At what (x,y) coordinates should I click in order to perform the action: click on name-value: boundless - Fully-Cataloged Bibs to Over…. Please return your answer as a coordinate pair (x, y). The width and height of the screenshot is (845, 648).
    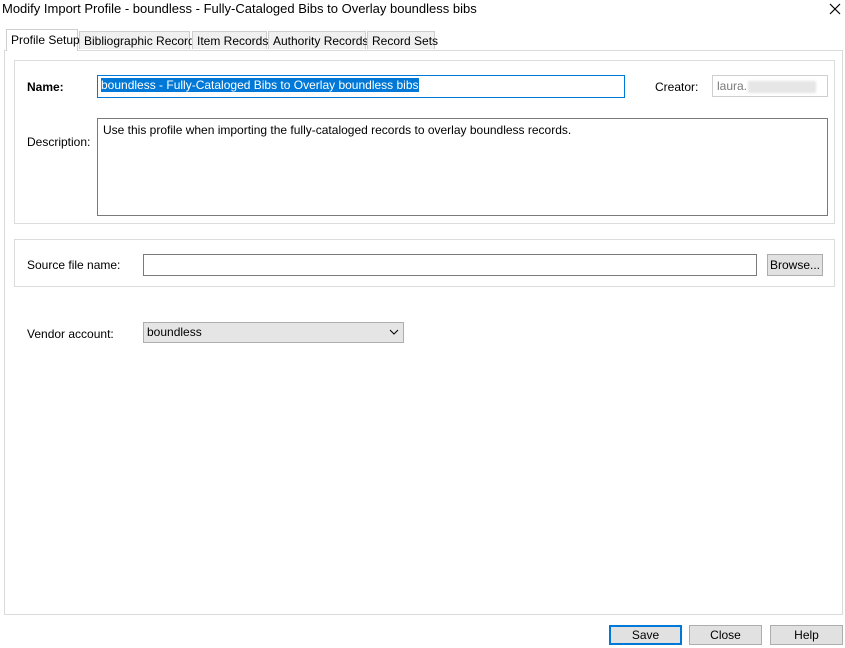
    Looking at the image, I should click on (260, 85).